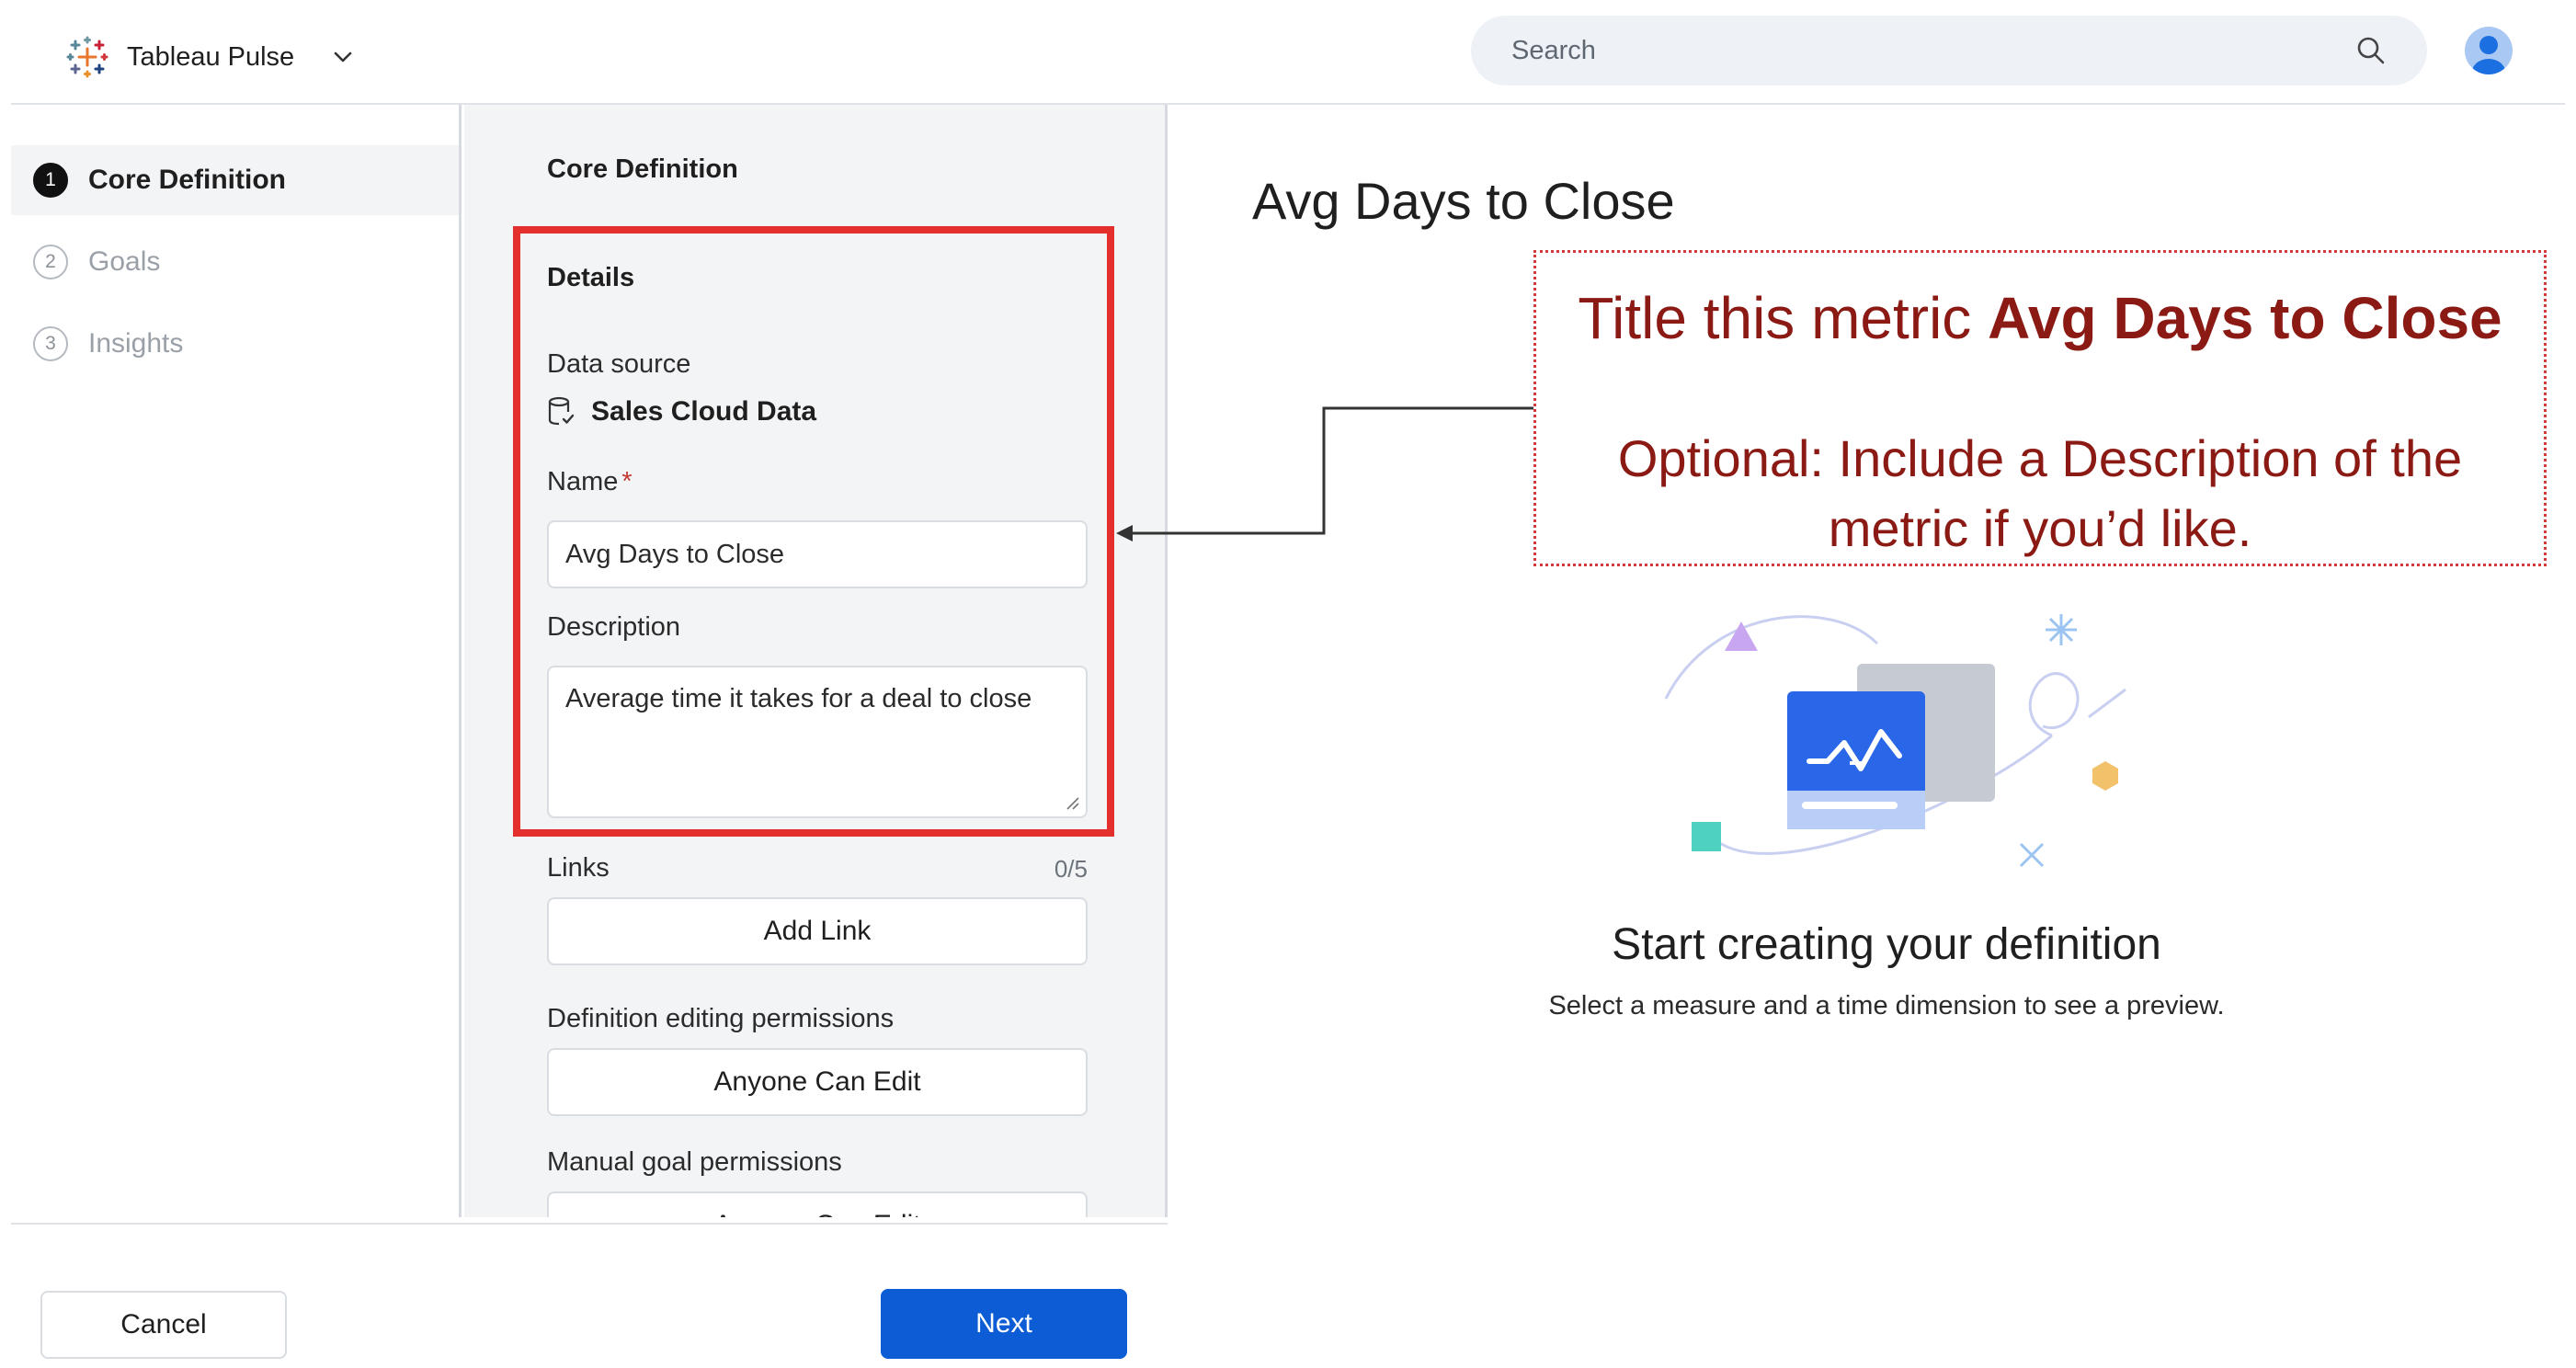 This screenshot has width=2576, height=1368. Describe the element at coordinates (694, 1162) in the screenshot. I see `goal-permissions-label: Manual goal permissions` at that location.